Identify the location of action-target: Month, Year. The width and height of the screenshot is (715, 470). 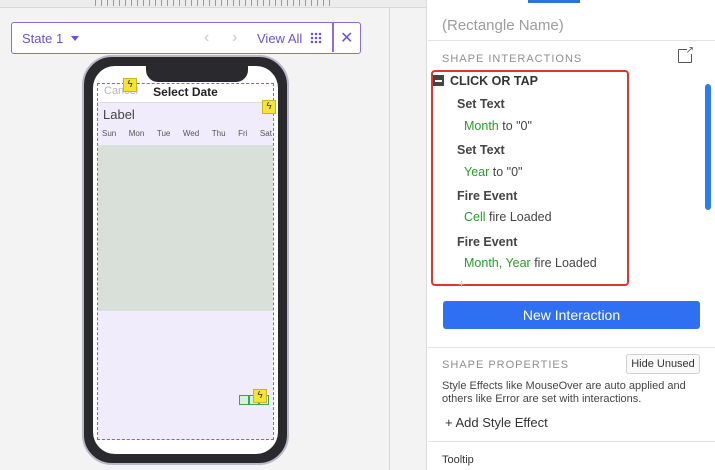
(497, 263).